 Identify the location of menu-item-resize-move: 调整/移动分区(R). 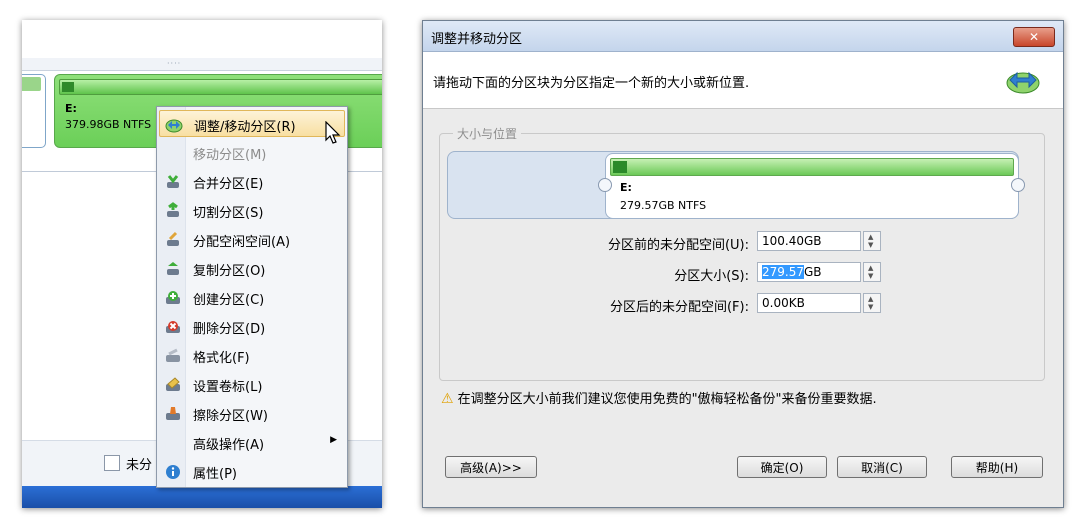
(252, 123).